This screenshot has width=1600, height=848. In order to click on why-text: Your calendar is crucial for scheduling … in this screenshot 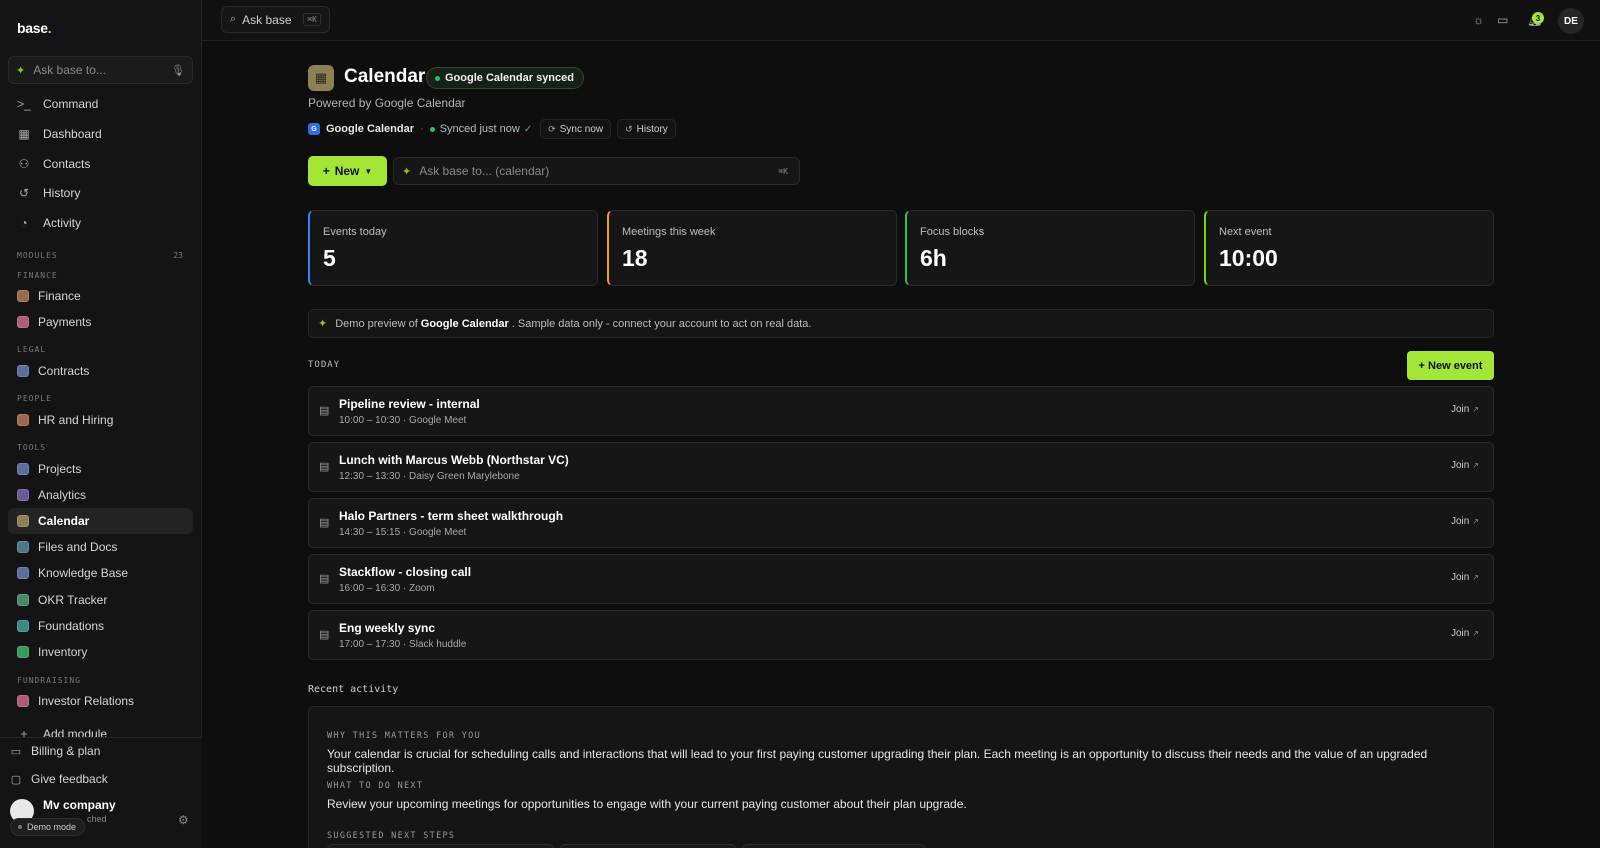, I will do `click(877, 761)`.